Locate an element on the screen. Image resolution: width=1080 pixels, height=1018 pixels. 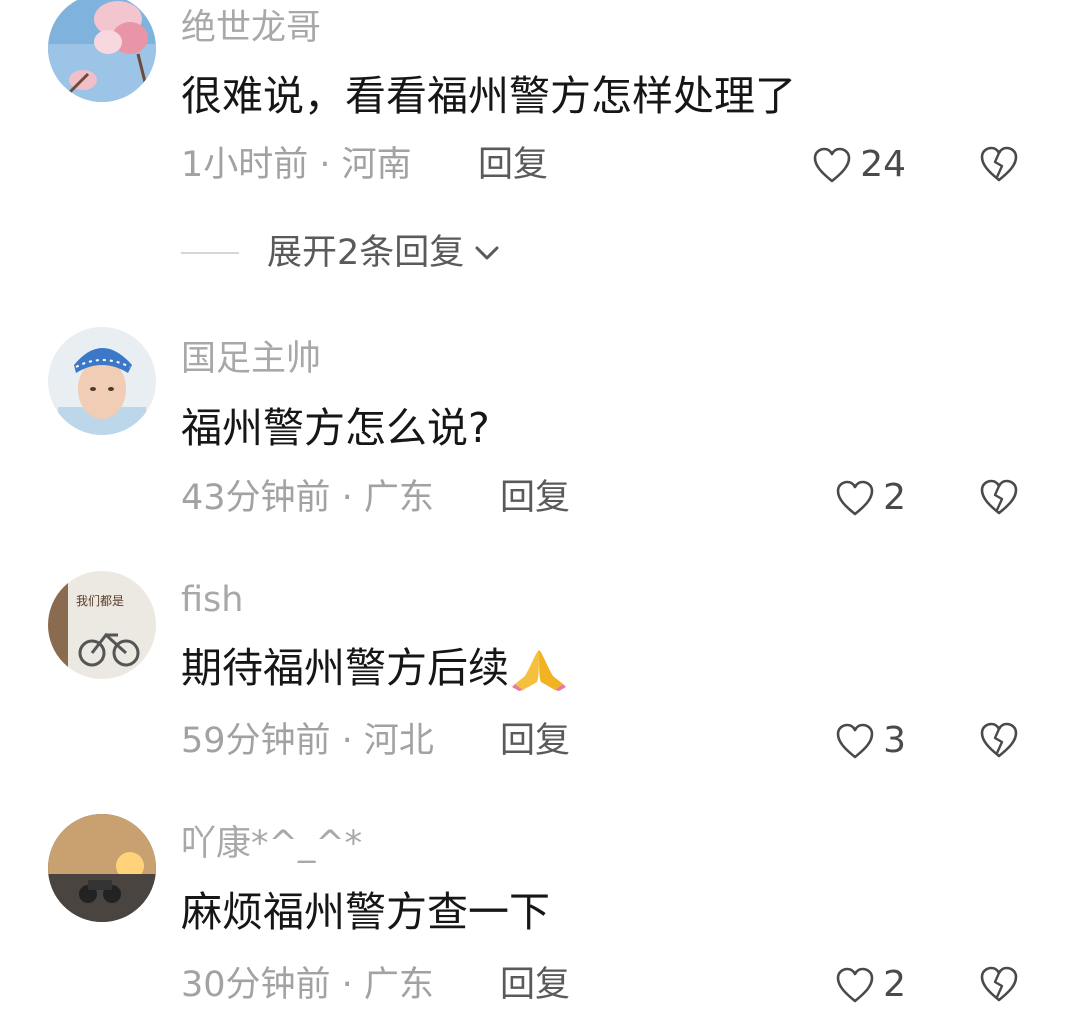
comment-text-body: 期待福州警方后续 is located at coordinates (345, 668).